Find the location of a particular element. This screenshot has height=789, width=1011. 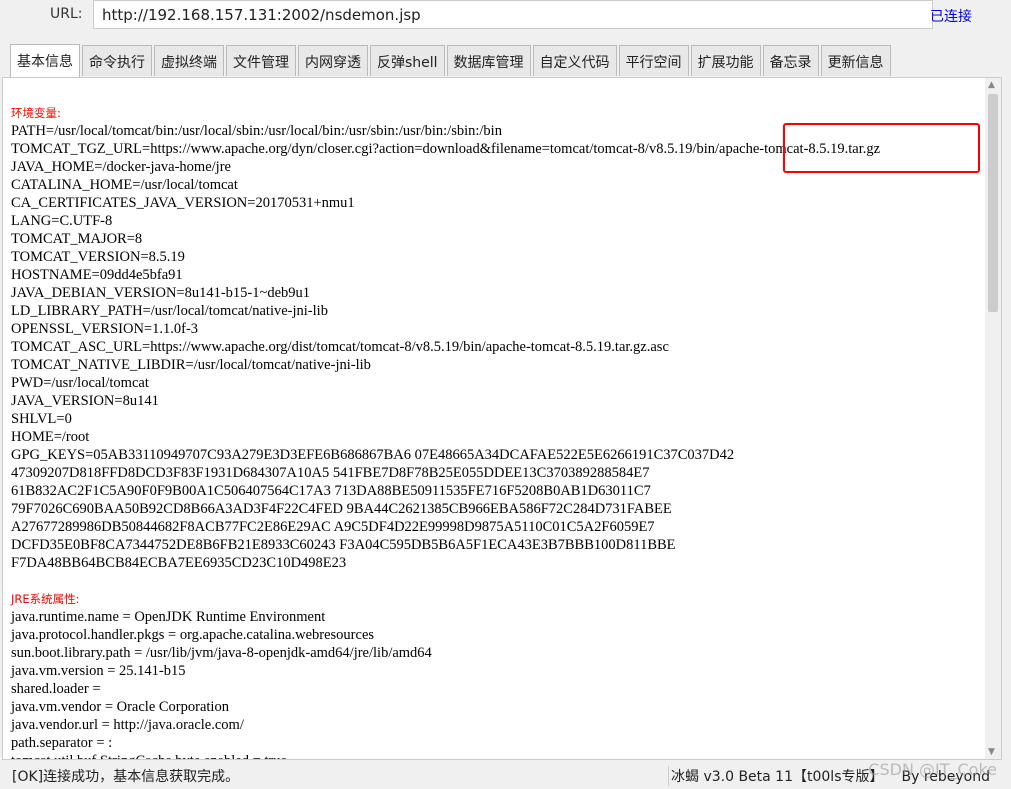

tab-8: 平行空间 is located at coordinates (653, 60).